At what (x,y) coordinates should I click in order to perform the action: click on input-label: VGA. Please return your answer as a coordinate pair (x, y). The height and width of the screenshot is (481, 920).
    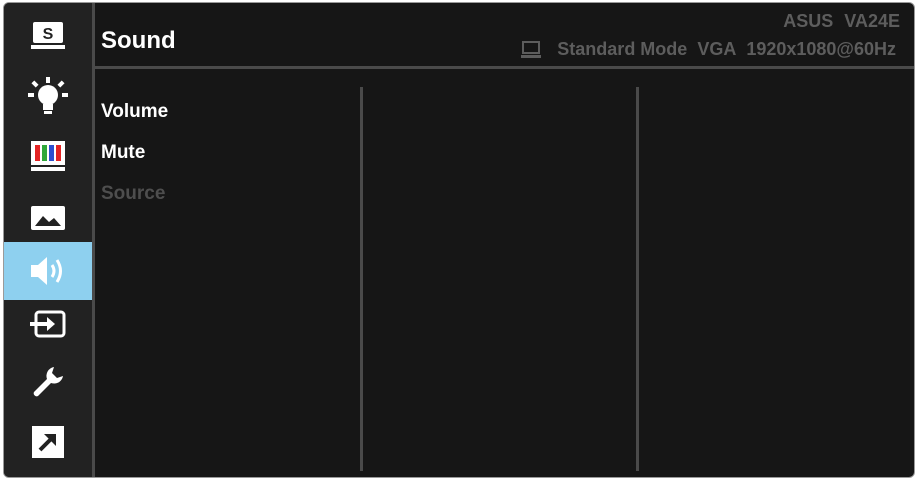
    Looking at the image, I should click on (717, 49).